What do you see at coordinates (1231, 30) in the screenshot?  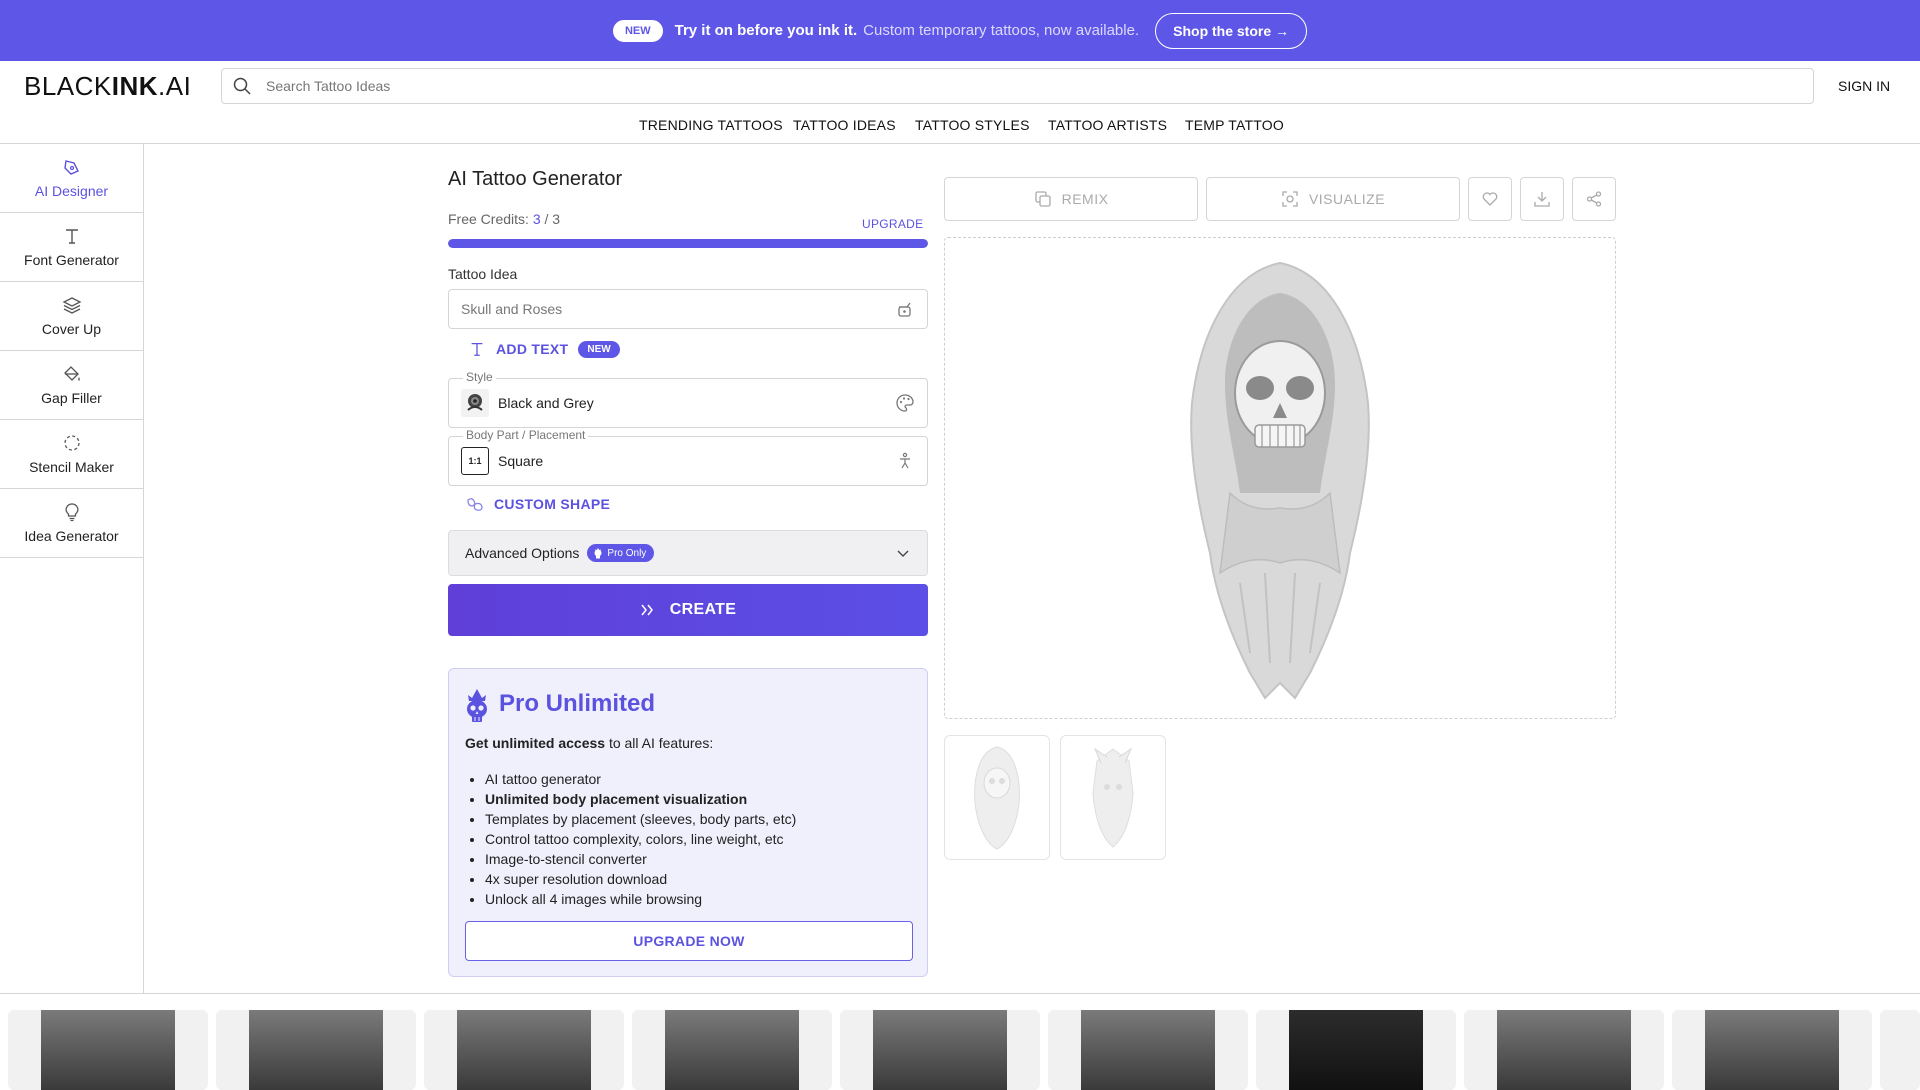 I see `shop-store-button: Shop the store →` at bounding box center [1231, 30].